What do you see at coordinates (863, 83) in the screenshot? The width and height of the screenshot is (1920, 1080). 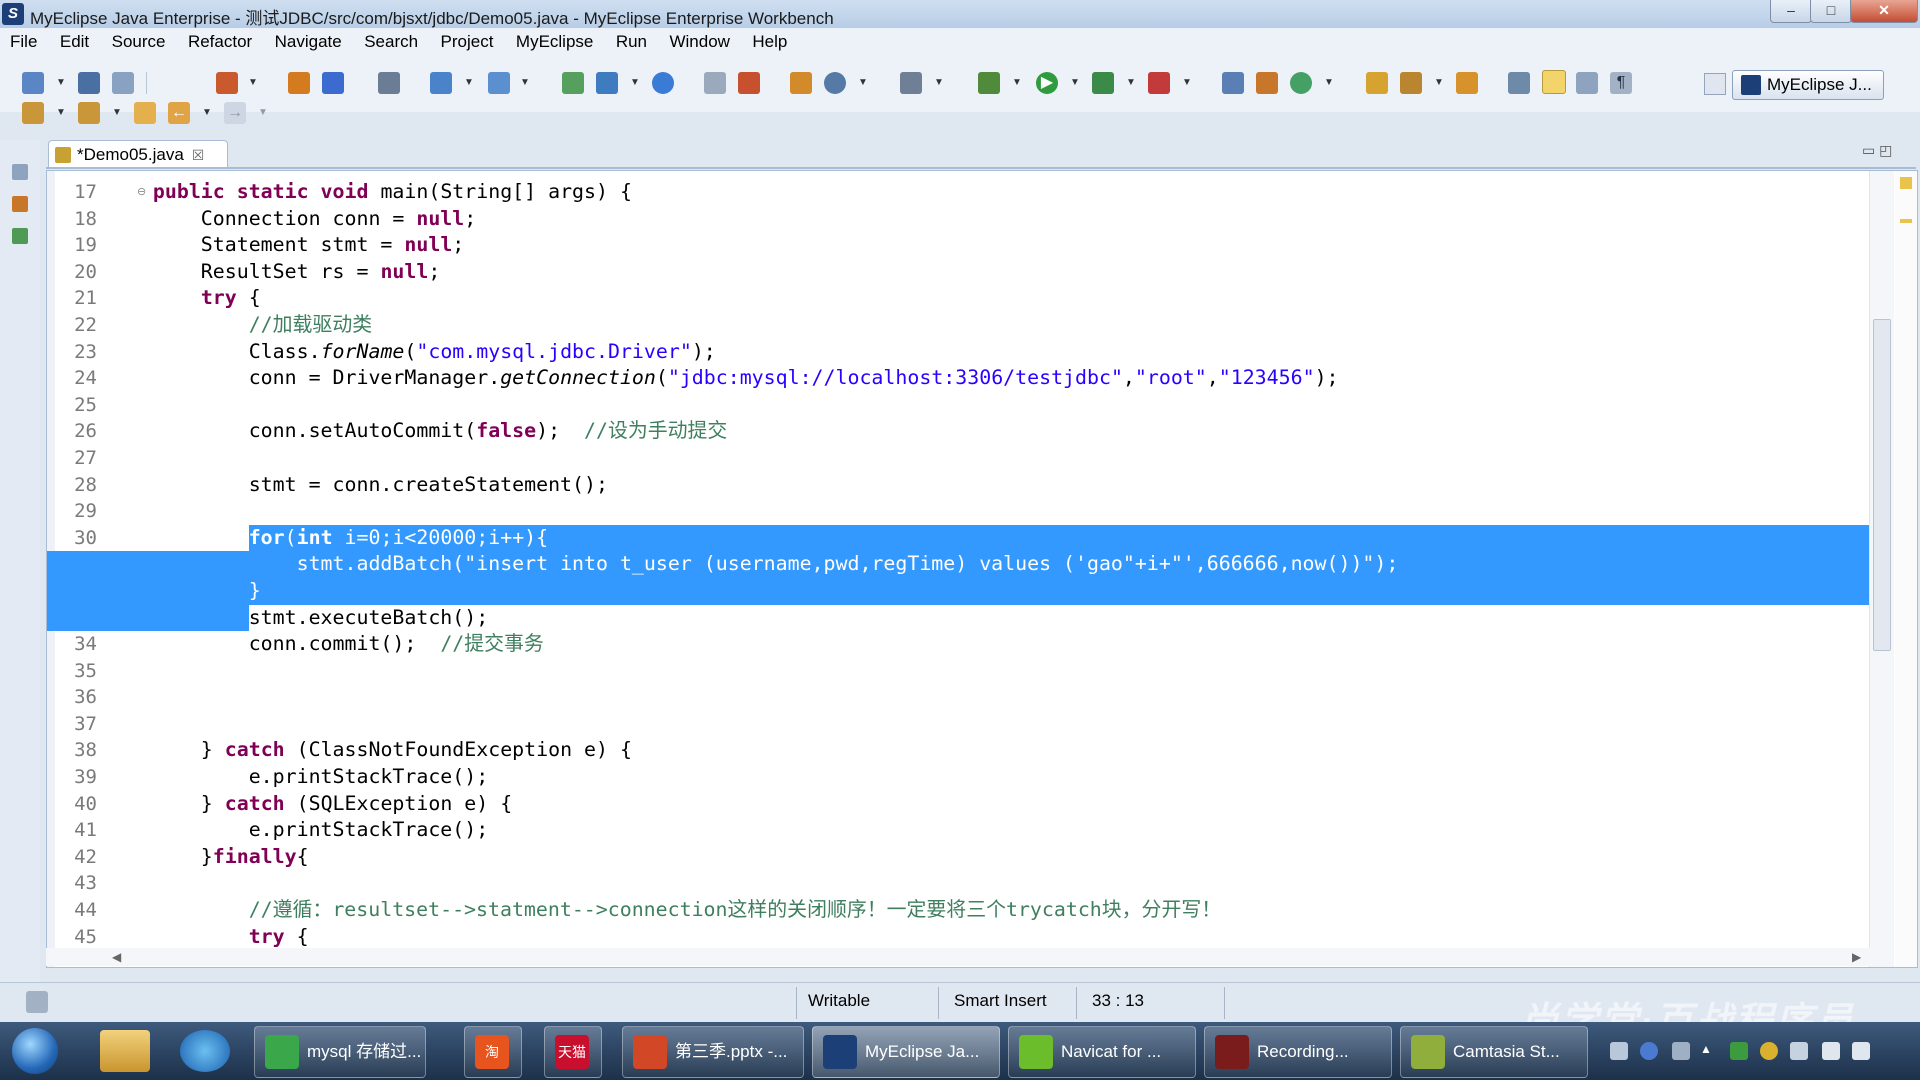 I see `browser-dropdown-icon: ▼` at bounding box center [863, 83].